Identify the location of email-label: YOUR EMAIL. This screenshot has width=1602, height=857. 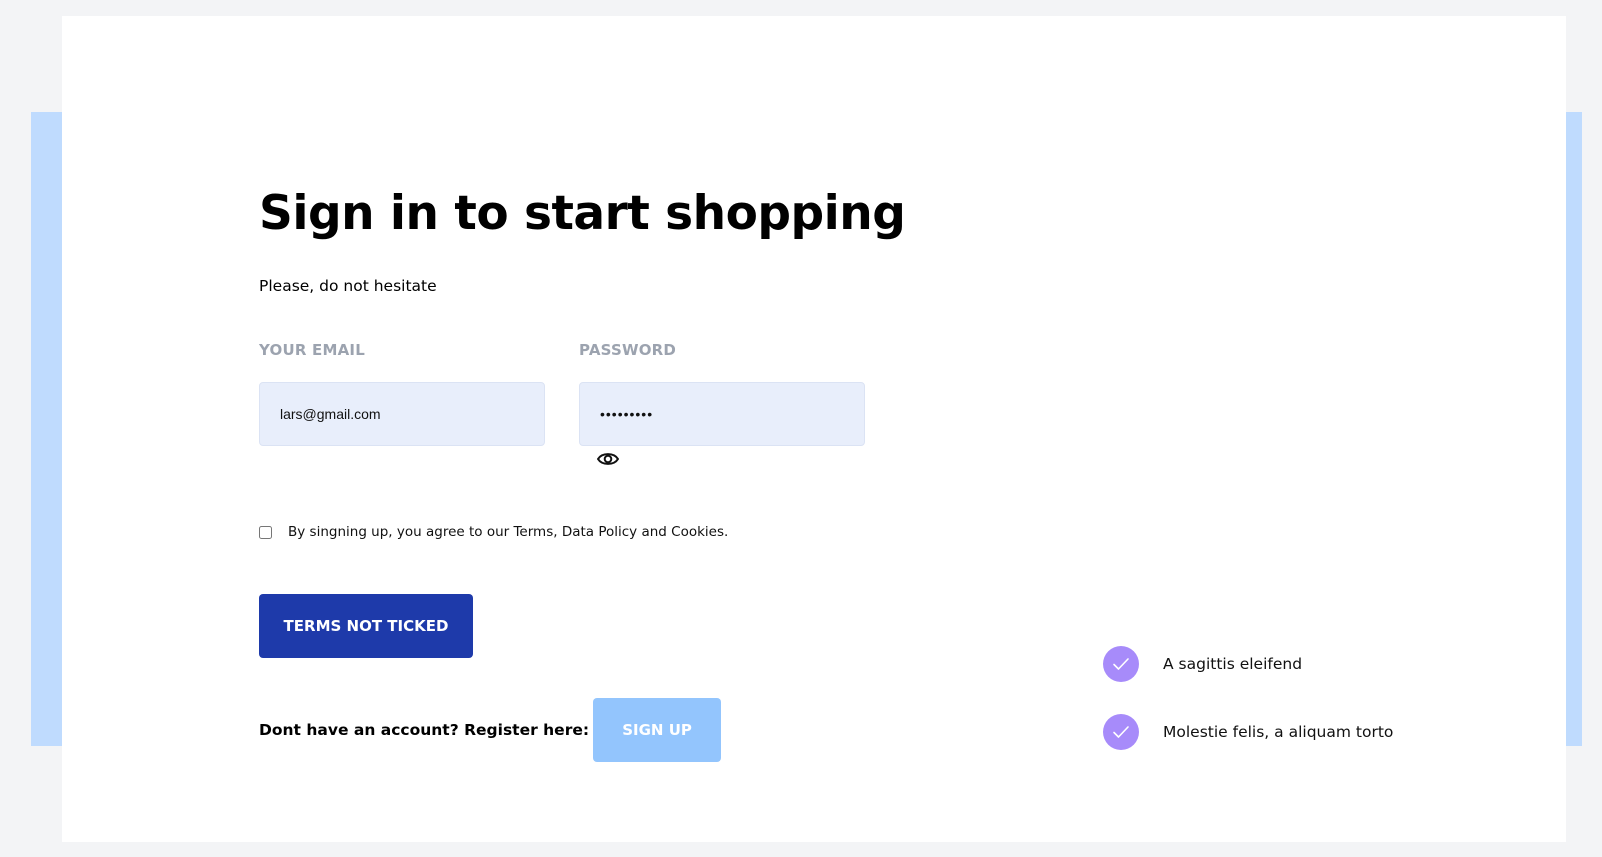
(312, 350).